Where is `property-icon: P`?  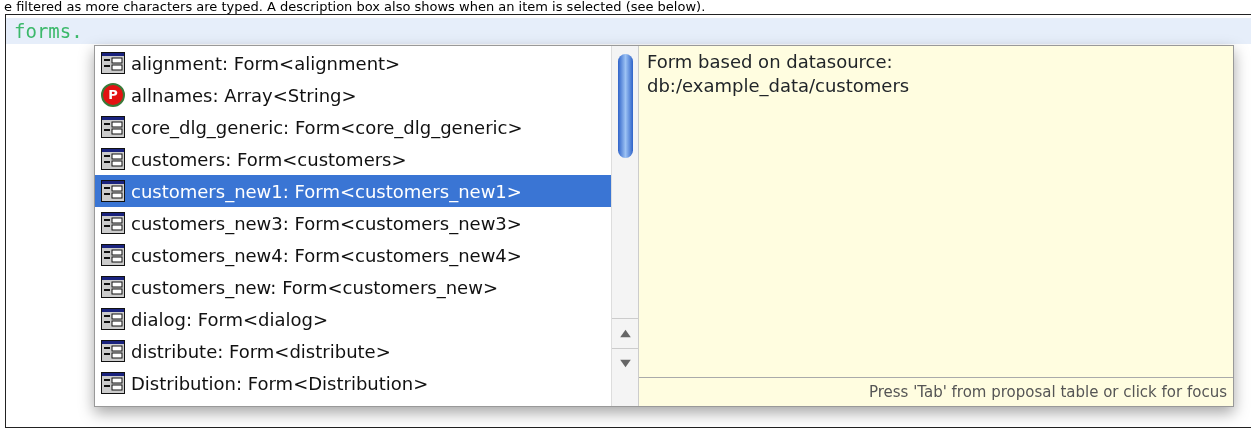 property-icon: P is located at coordinates (113, 95).